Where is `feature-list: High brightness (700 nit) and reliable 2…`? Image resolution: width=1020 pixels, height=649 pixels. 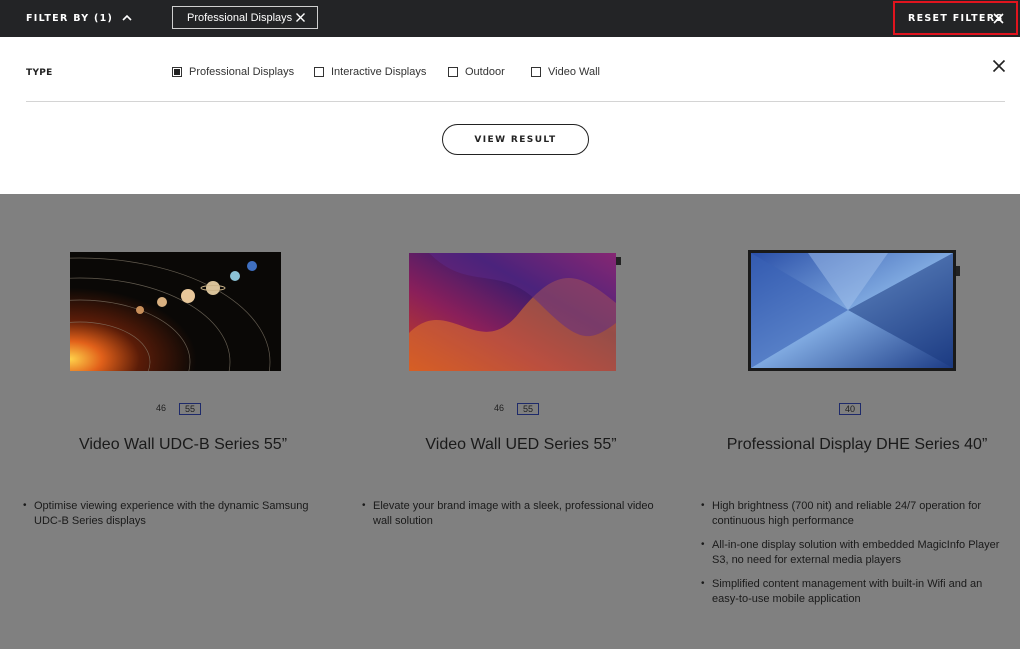
feature-list: High brightness (700 nit) and reliable 2… is located at coordinates (851, 557).